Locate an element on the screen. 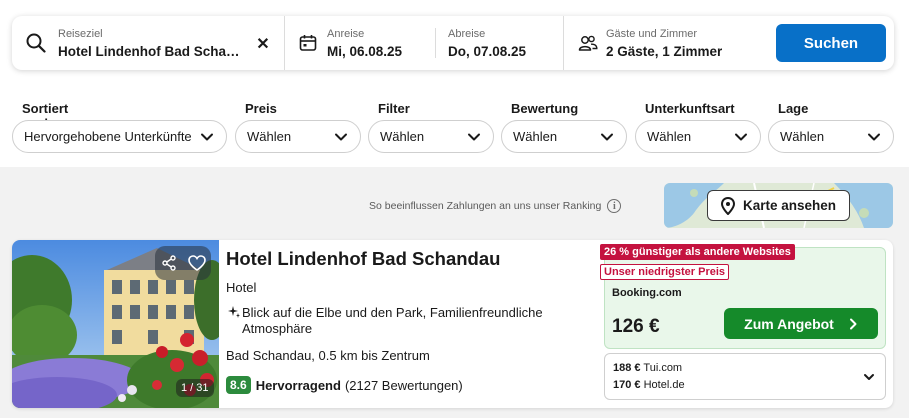 The width and height of the screenshot is (909, 418). offer-row: 188 € Tui.com is located at coordinates (647, 368).